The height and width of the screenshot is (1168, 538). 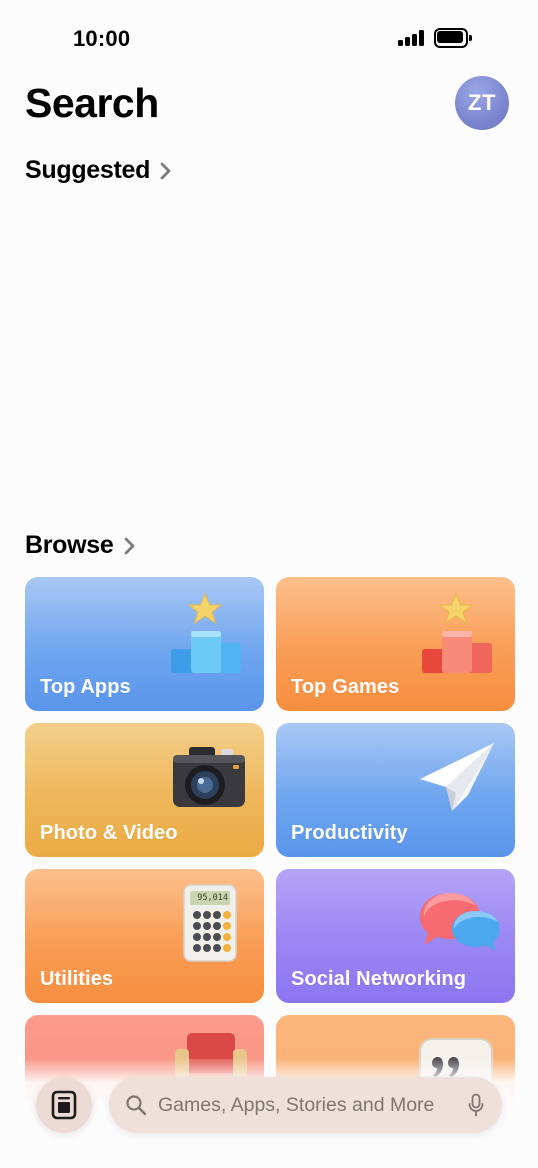 I want to click on category-label: Productivity, so click(x=349, y=833).